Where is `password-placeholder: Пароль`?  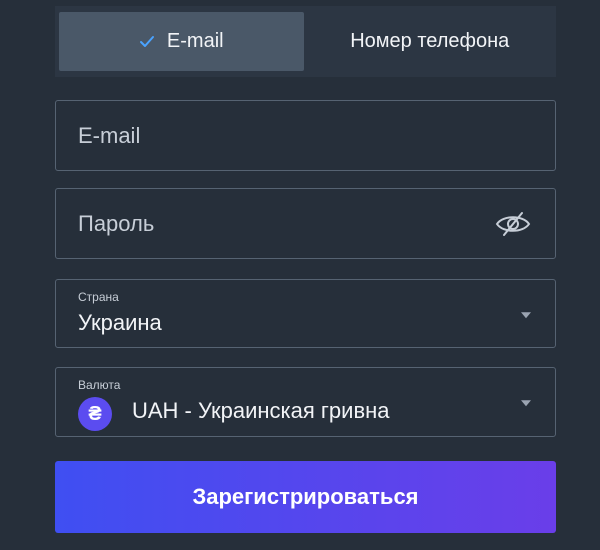 password-placeholder: Пароль is located at coordinates (116, 223).